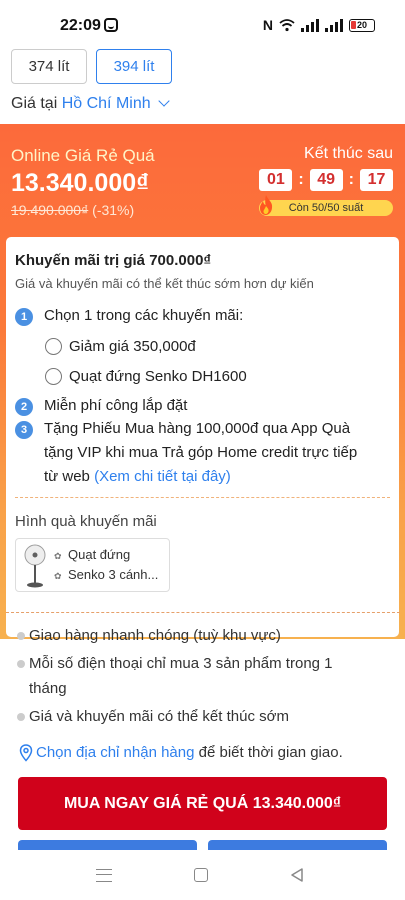  I want to click on address-suffix: để biết thời gian giao., so click(268, 752).